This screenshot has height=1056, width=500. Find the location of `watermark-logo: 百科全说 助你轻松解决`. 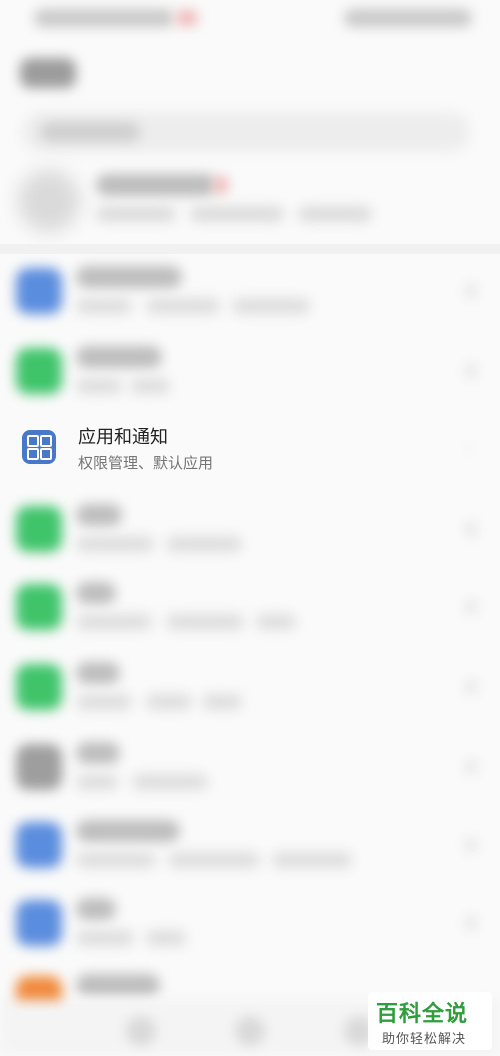

watermark-logo: 百科全说 助你轻松解决 is located at coordinates (430, 1021).